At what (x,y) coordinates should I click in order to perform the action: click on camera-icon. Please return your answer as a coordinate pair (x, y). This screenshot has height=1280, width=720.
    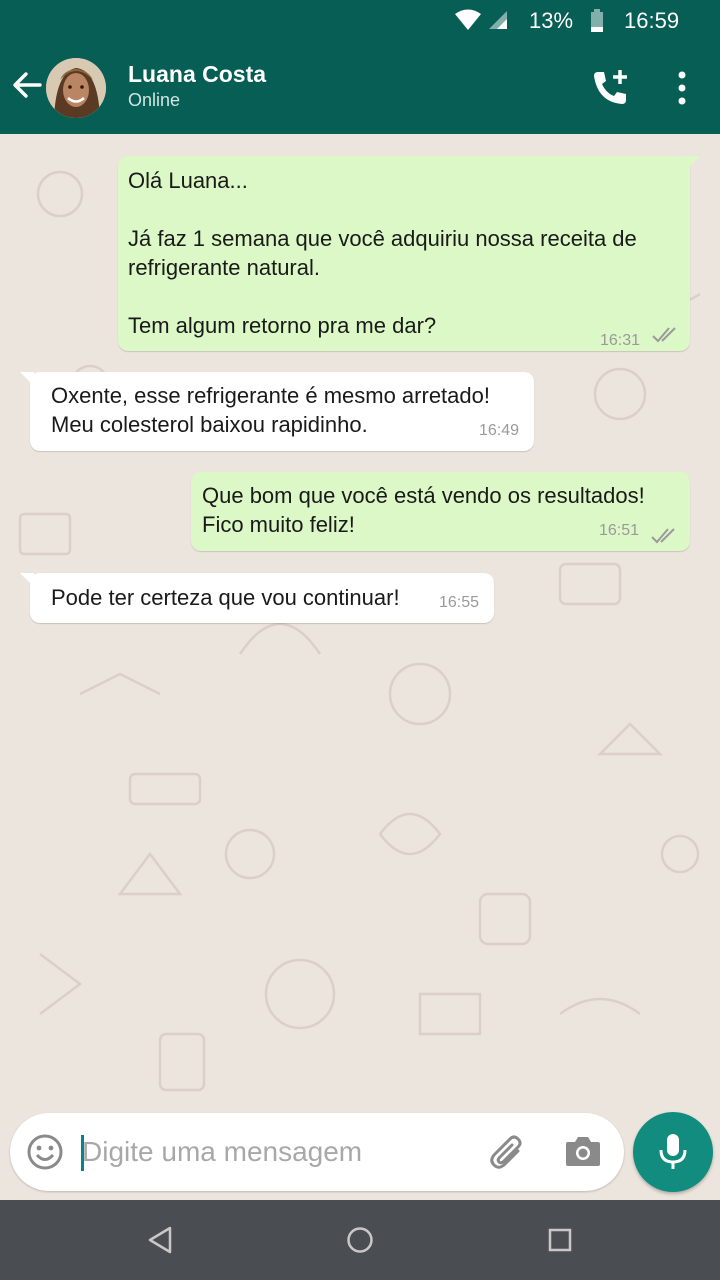
    Looking at the image, I should click on (583, 1151).